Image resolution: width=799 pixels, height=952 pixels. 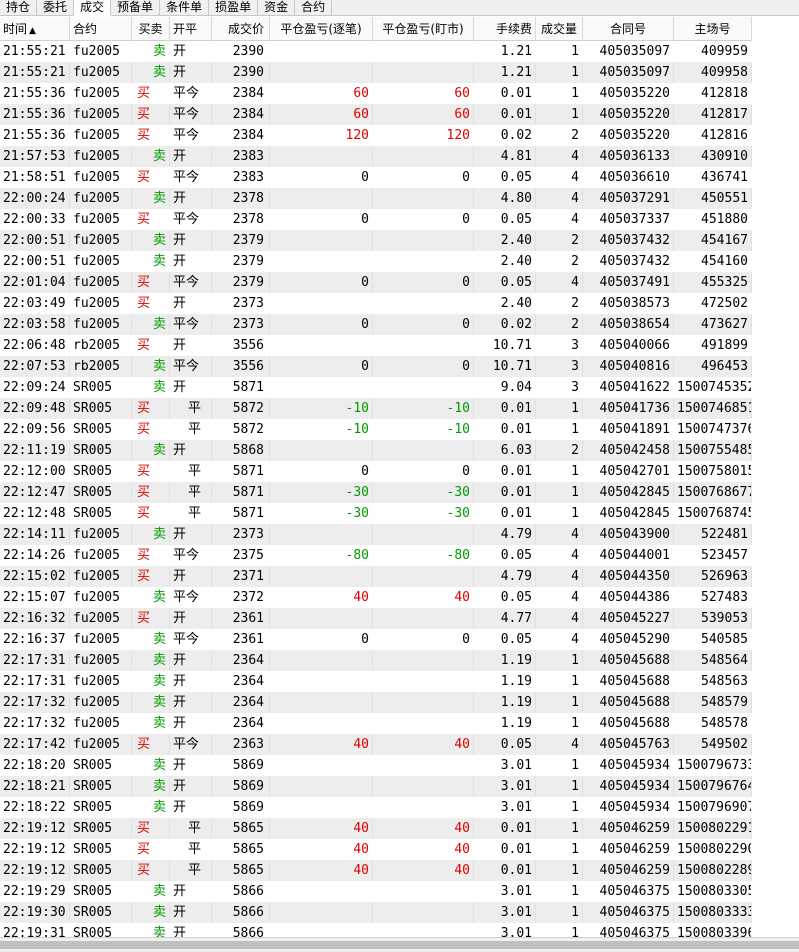 I want to click on table-row: 22:03:49 fu2005 买 开 2373 2.40 2 405038573 472502, so click(x=376, y=303).